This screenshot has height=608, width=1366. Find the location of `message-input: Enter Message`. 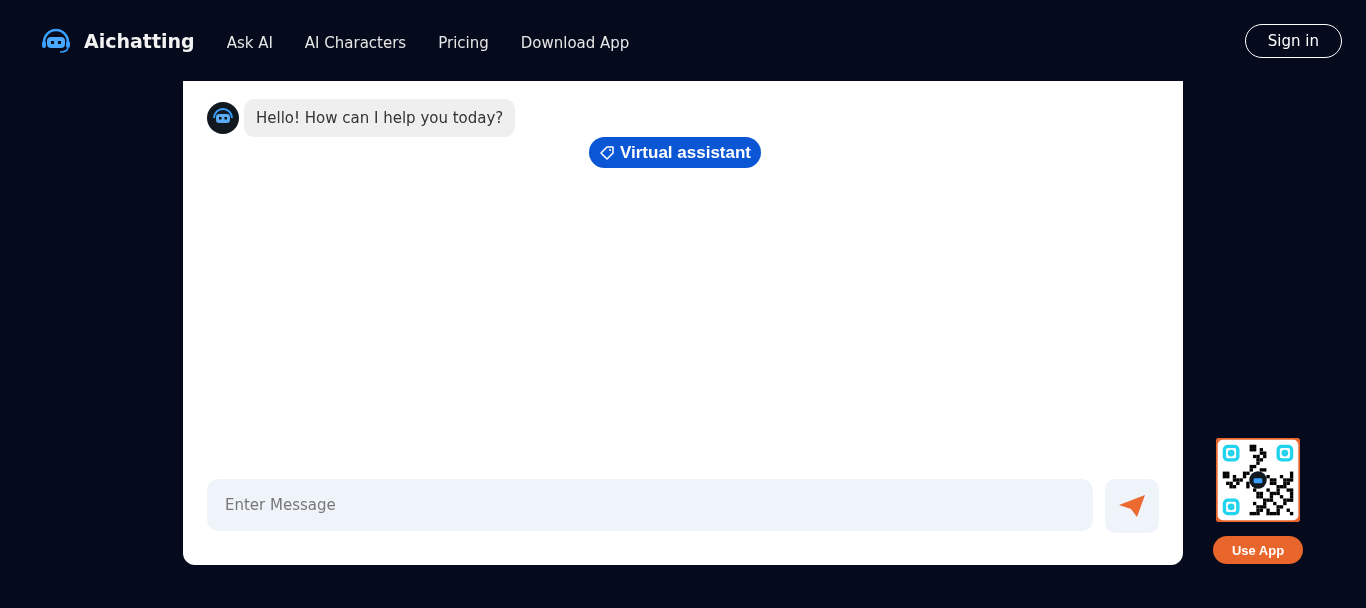

message-input: Enter Message is located at coordinates (650, 505).